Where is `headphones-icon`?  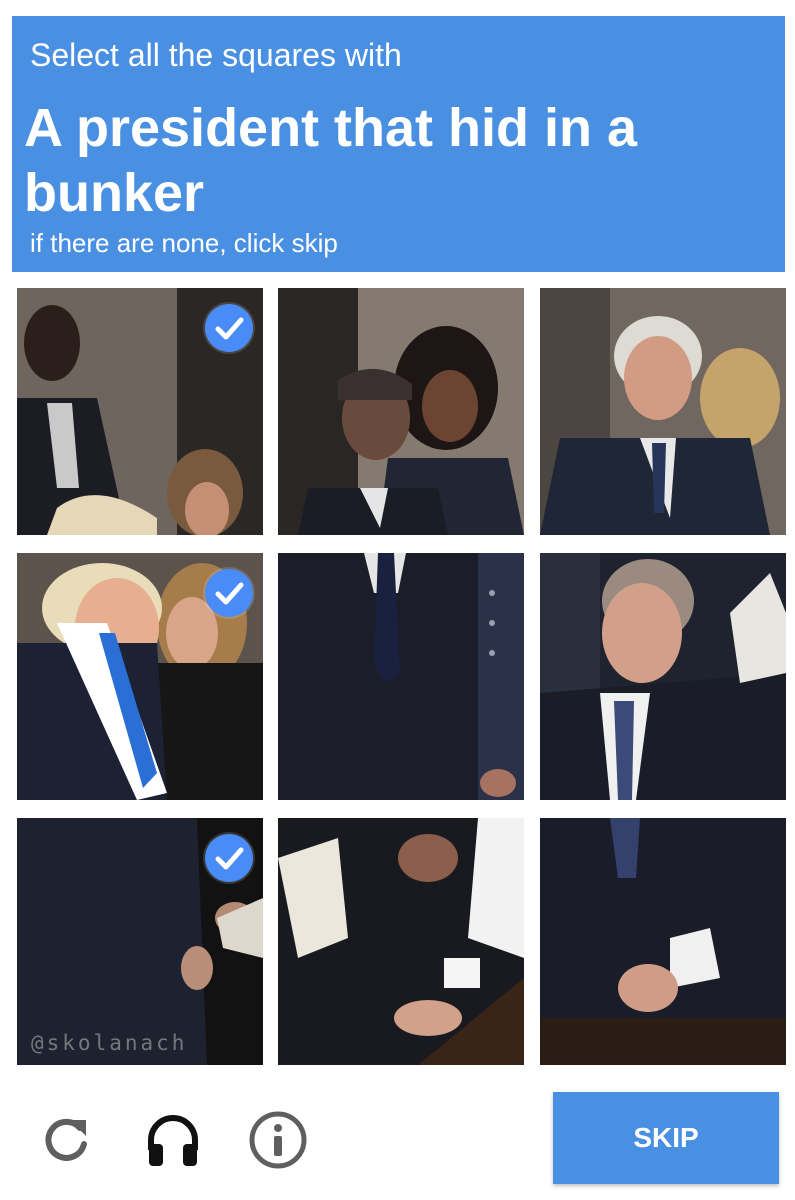 headphones-icon is located at coordinates (173, 1140).